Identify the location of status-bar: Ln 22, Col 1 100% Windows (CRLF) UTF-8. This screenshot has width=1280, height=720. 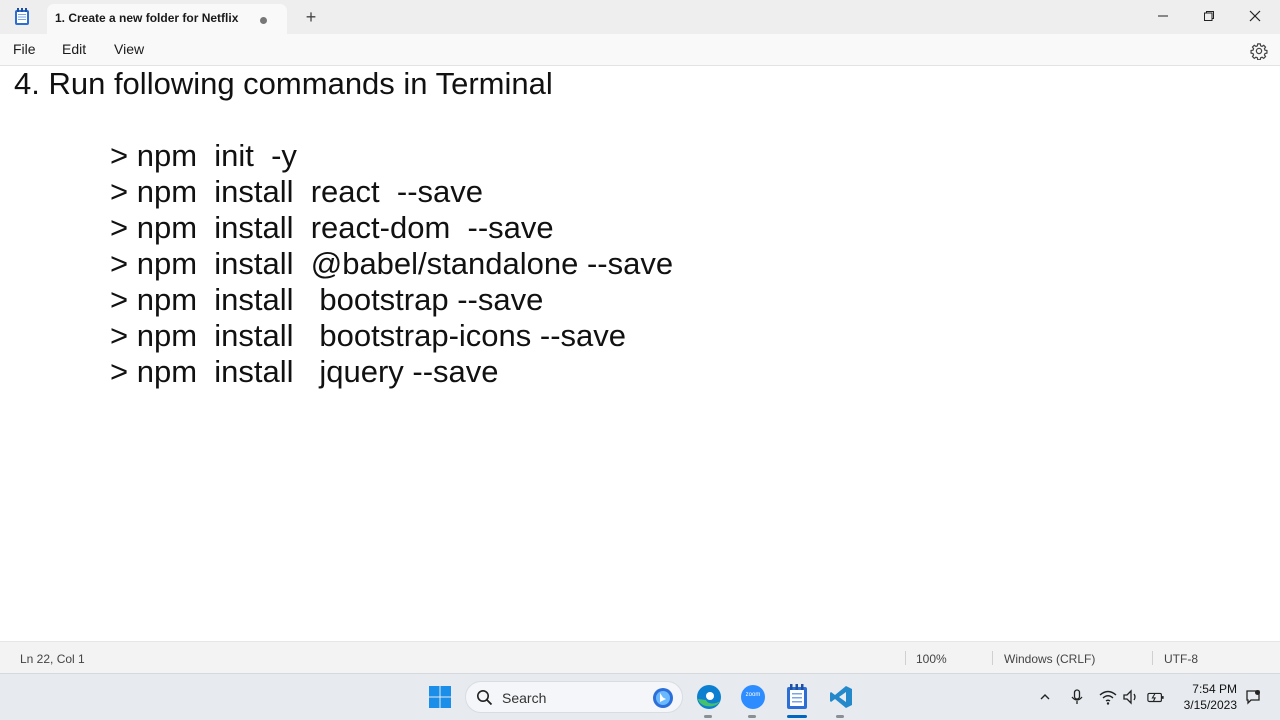
(640, 657).